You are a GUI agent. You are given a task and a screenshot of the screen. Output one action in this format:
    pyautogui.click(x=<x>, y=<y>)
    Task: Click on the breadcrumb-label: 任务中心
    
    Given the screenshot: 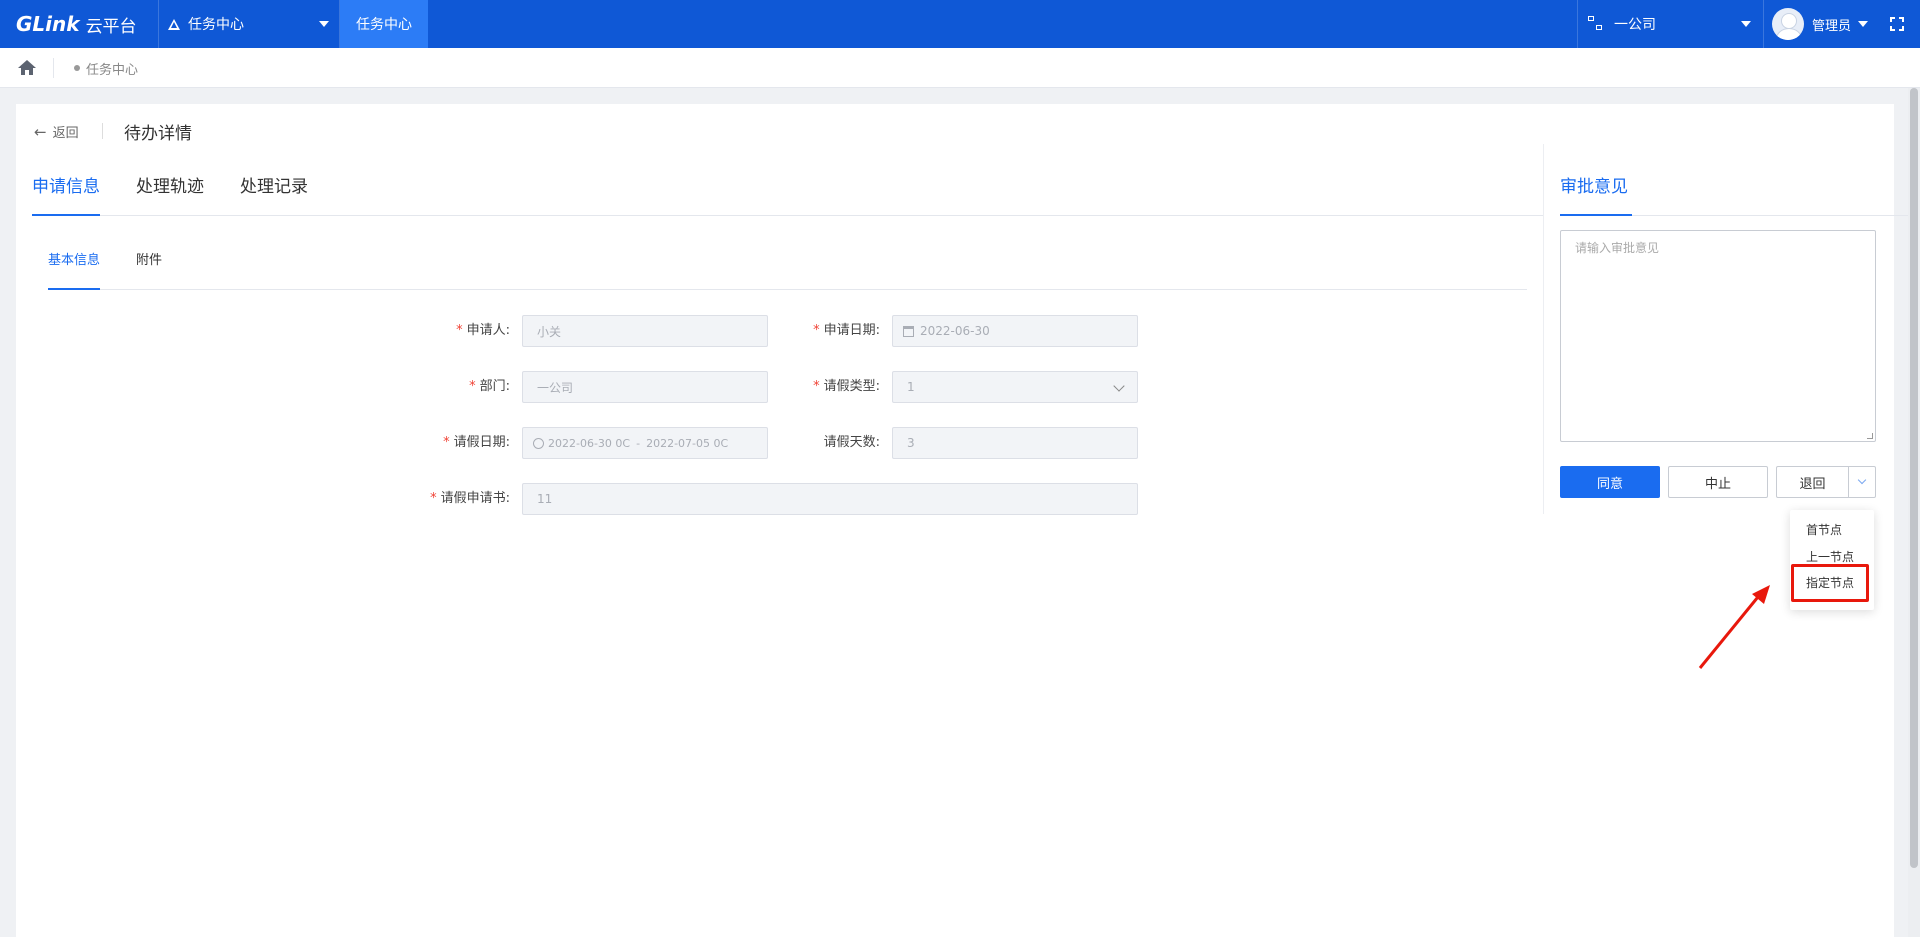 What is the action you would take?
    pyautogui.click(x=112, y=70)
    